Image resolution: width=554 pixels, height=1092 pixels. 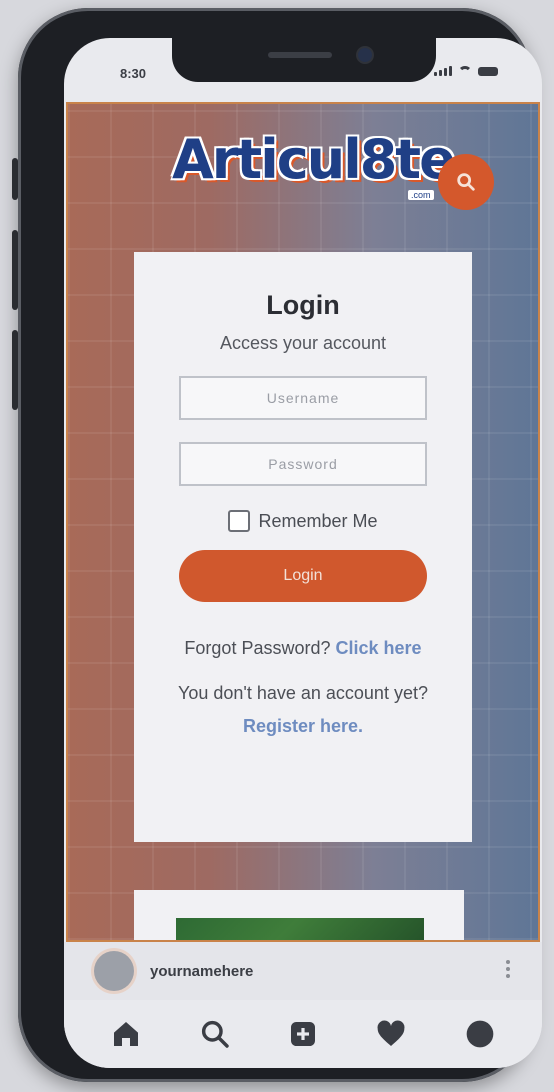 I want to click on tab-search, so click(x=215, y=1034).